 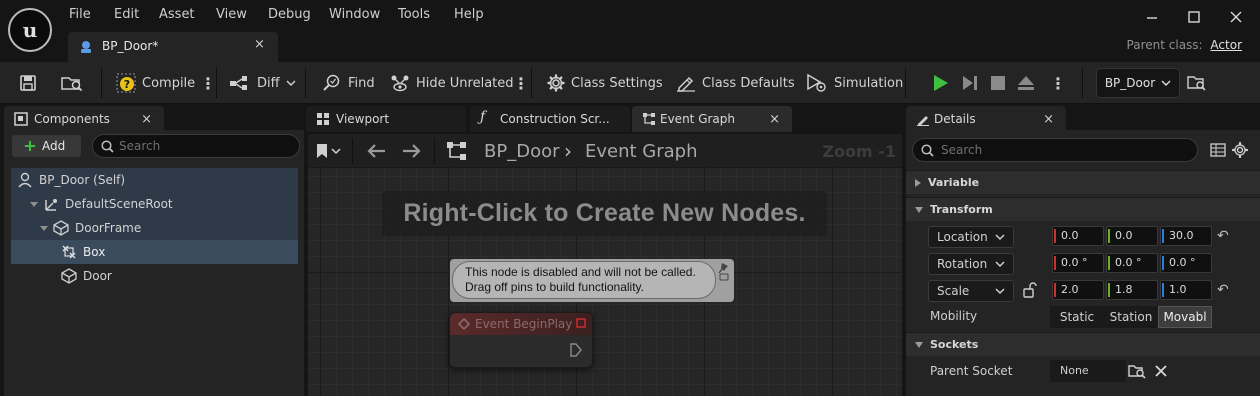 What do you see at coordinates (354, 14) in the screenshot?
I see `menu-window: Window` at bounding box center [354, 14].